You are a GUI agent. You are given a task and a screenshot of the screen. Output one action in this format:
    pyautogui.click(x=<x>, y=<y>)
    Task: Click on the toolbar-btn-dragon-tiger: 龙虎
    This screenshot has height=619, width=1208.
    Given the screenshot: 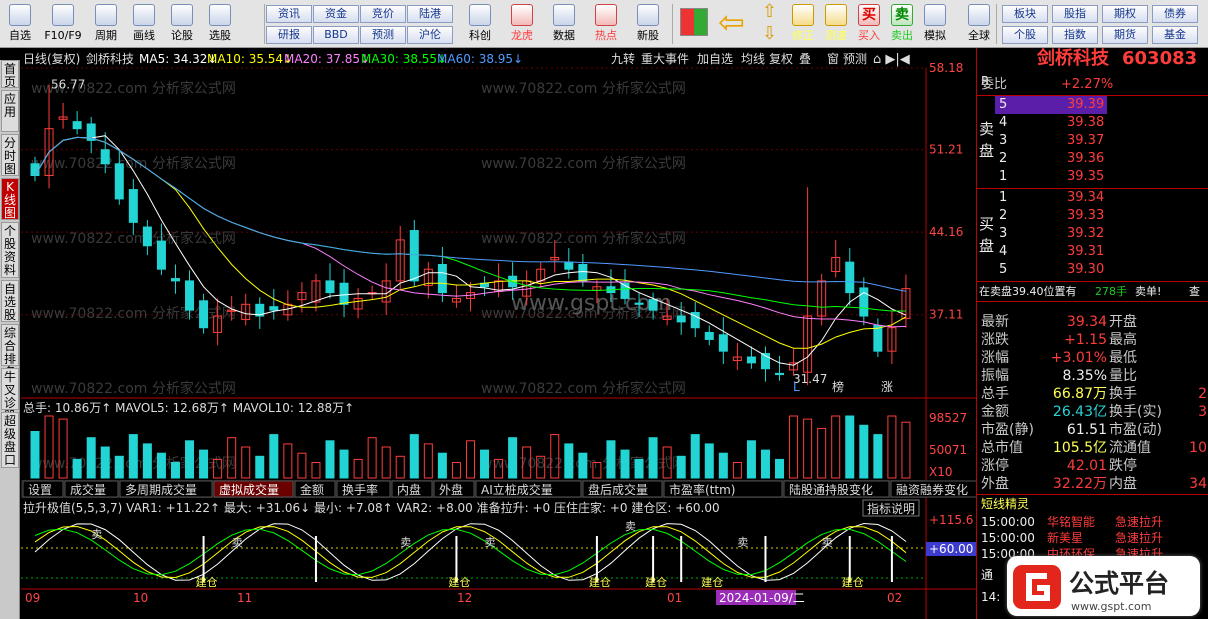 What is the action you would take?
    pyautogui.click(x=522, y=24)
    